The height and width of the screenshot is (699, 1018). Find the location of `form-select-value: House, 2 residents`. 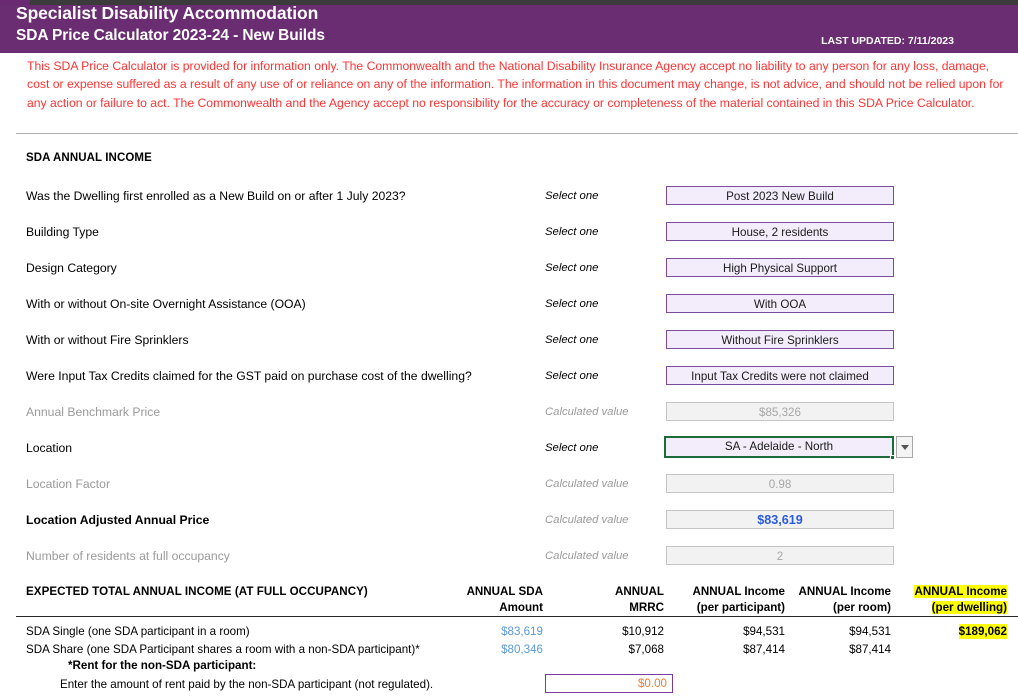

form-select-value: House, 2 residents is located at coordinates (780, 231).